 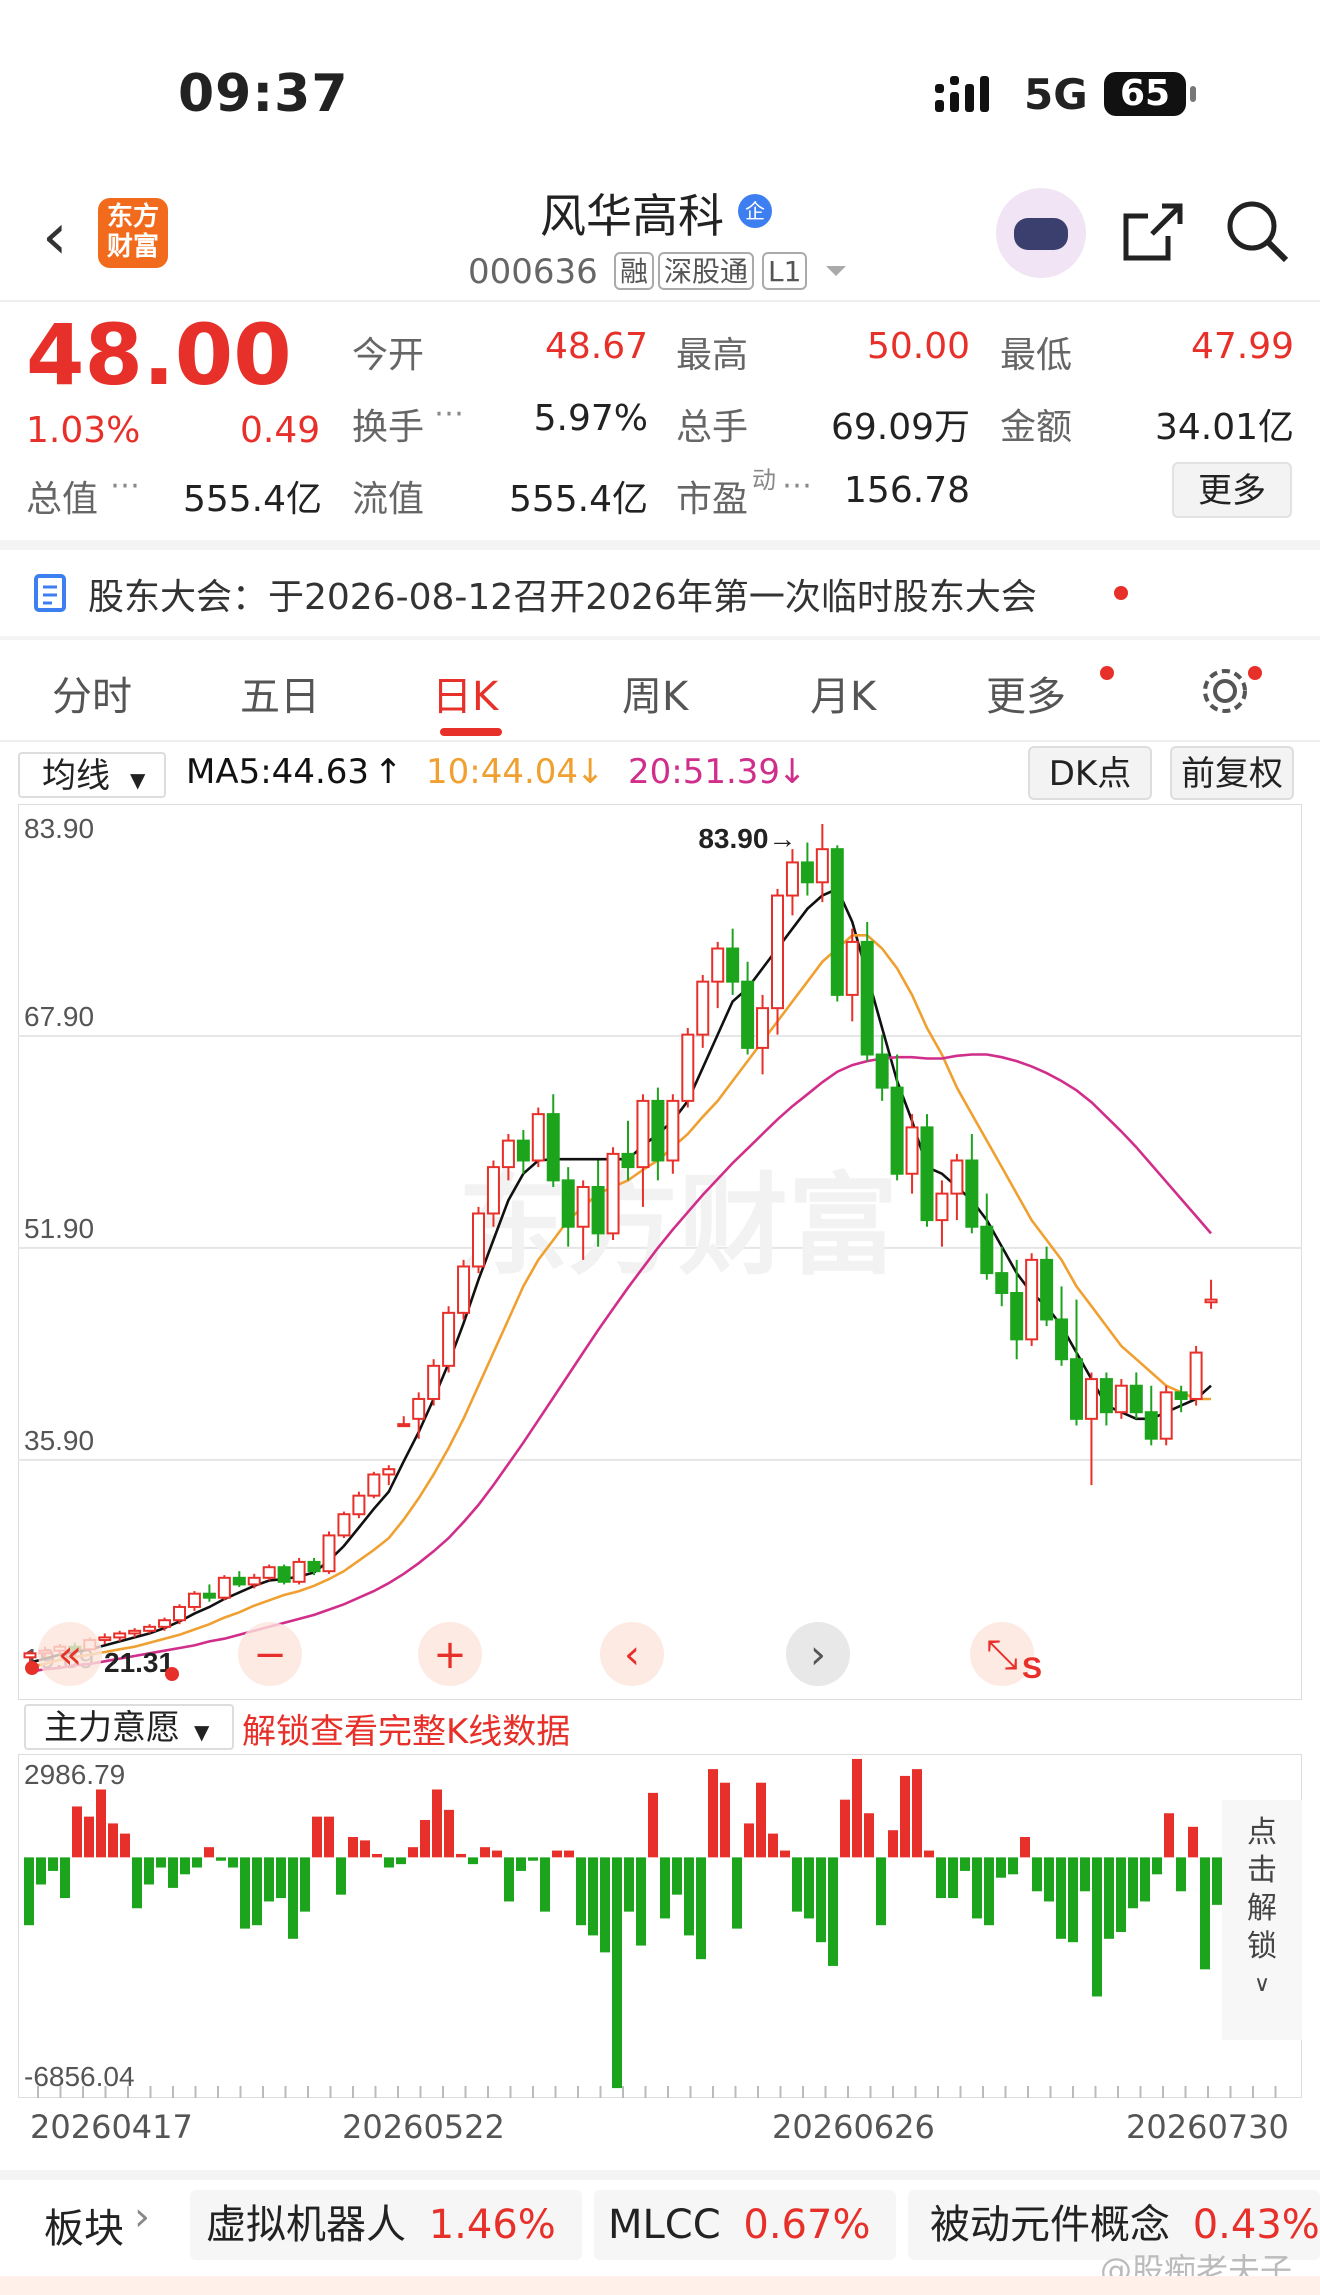 I want to click on tab-active-underline, so click(x=471, y=732).